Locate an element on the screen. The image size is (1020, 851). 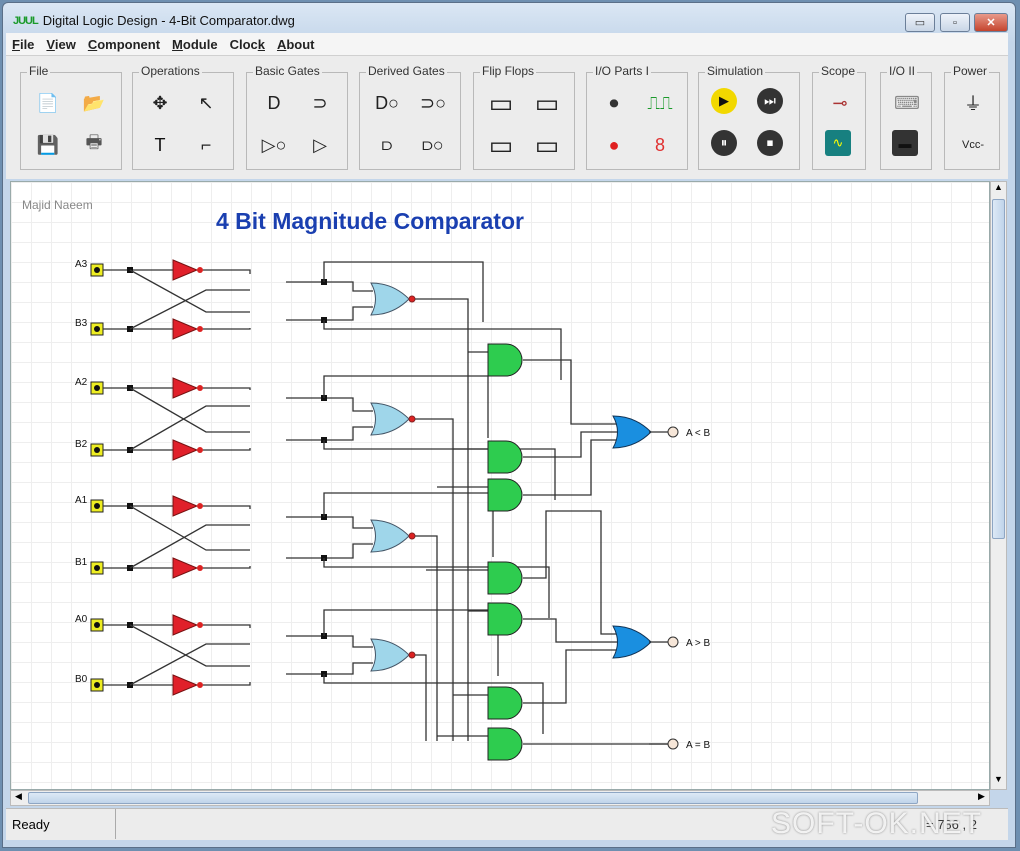
scroll-right-button: ▶ is located at coordinates (981, 798).